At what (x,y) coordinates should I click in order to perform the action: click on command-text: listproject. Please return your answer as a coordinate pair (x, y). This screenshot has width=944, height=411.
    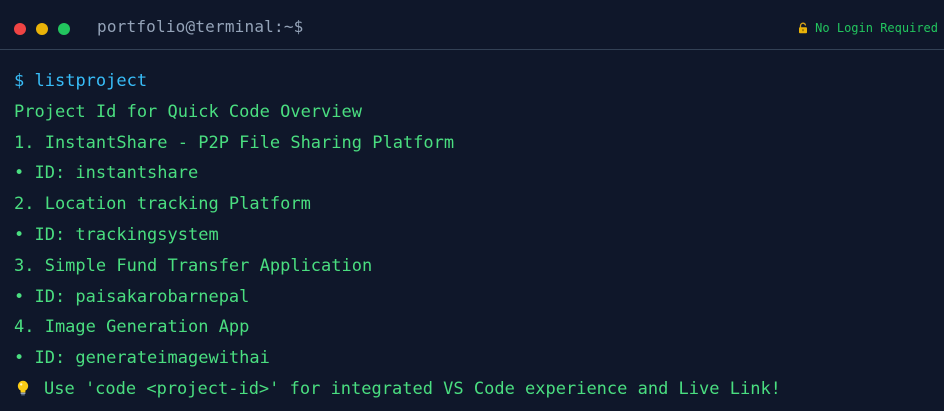
    Looking at the image, I should click on (91, 81).